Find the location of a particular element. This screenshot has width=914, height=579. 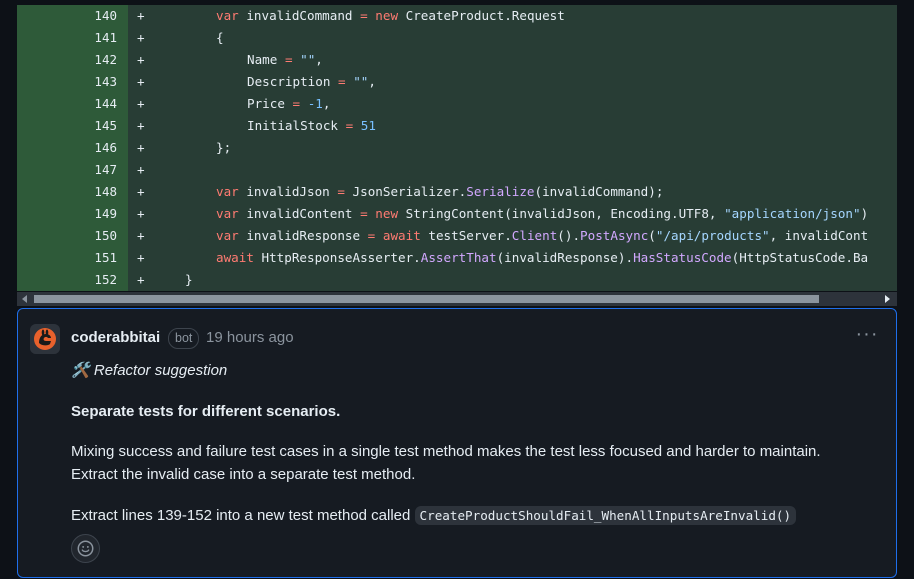

code-line: + { is located at coordinates (512, 38).